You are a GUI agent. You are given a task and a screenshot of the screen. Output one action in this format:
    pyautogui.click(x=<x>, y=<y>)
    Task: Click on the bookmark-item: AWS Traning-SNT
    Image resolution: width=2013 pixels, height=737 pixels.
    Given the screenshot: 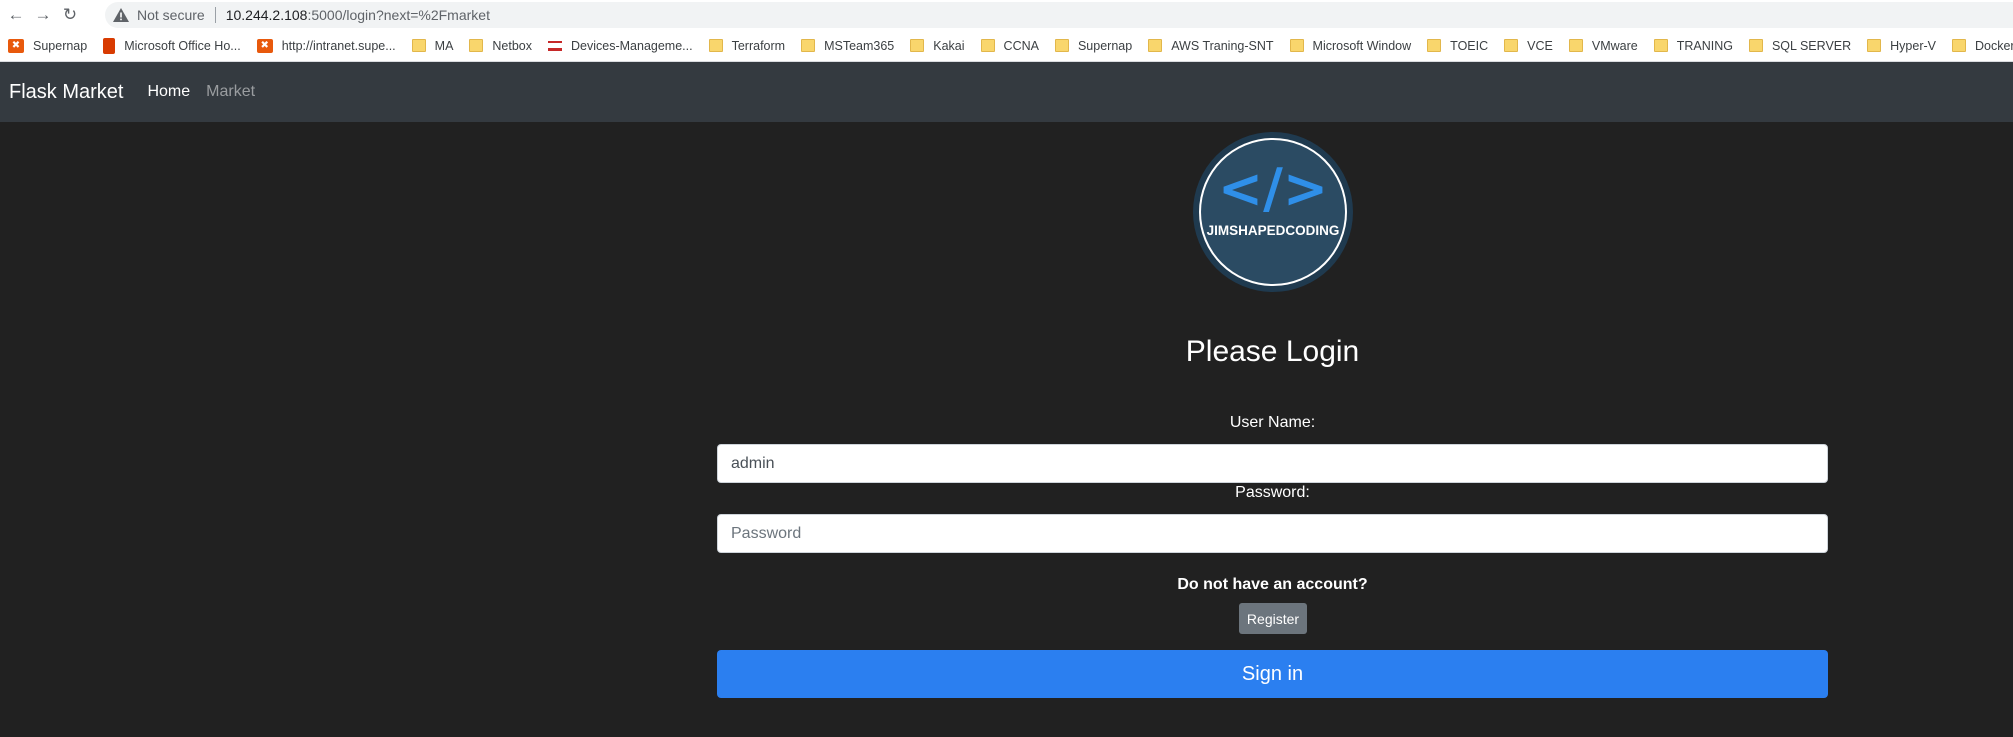 What is the action you would take?
    pyautogui.click(x=1211, y=46)
    